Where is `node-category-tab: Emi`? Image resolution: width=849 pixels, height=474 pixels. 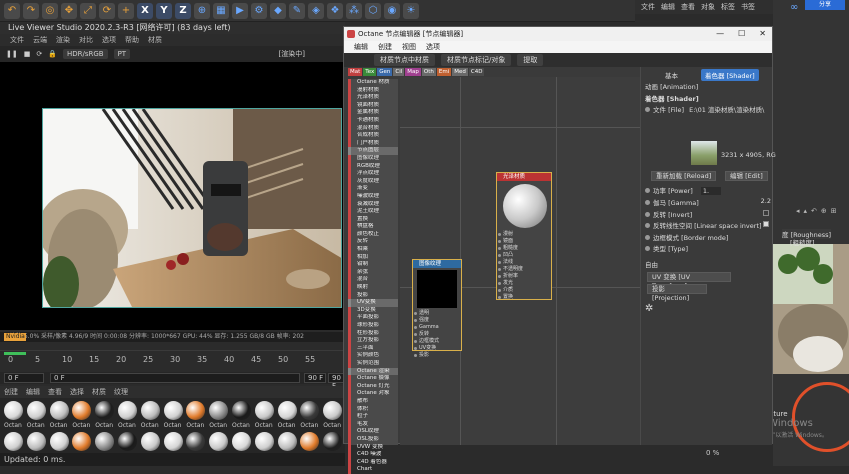
node-category-tab: Emi is located at coordinates (444, 72).